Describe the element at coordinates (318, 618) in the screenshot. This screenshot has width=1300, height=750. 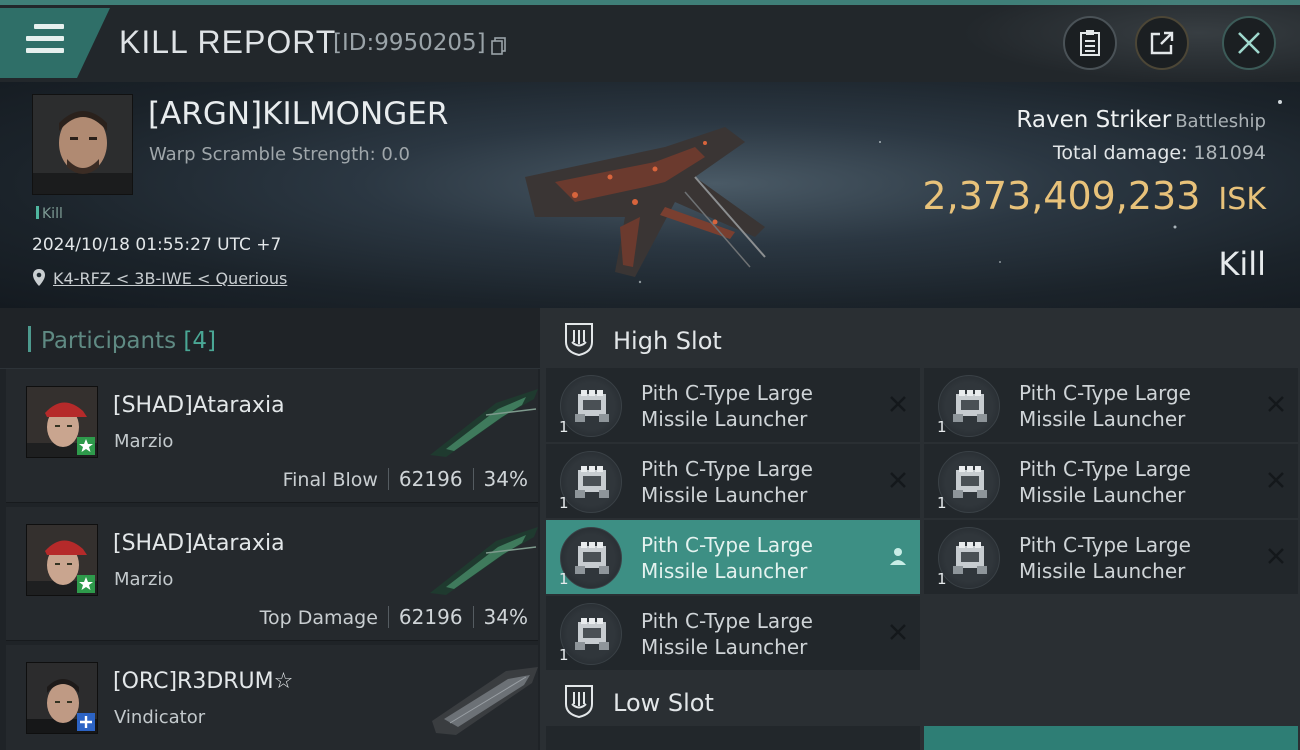
I see `participant-stat-label: Top Damage` at that location.